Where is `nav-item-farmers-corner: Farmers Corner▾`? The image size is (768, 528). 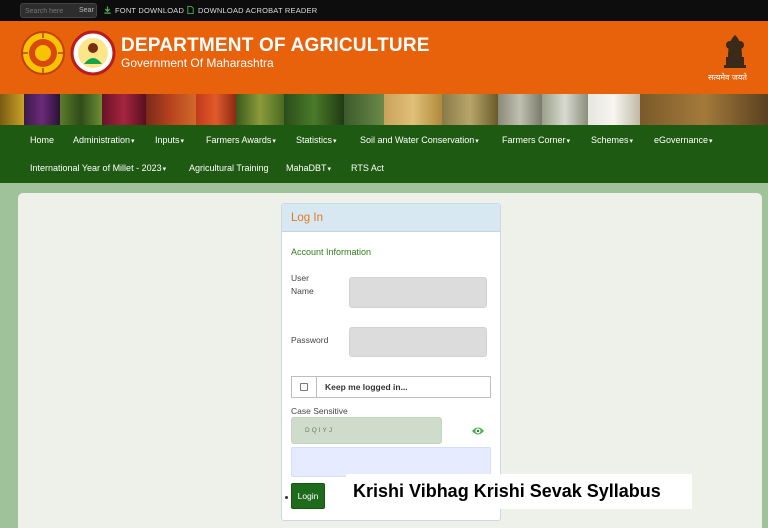 nav-item-farmers-corner: Farmers Corner▾ is located at coordinates (536, 141).